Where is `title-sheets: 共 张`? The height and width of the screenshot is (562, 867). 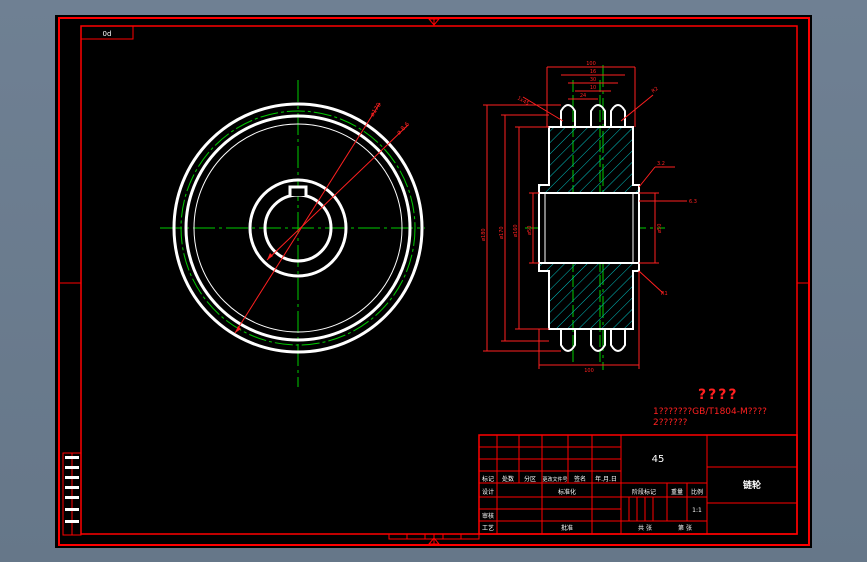
title-sheets: 共 张 is located at coordinates (645, 528).